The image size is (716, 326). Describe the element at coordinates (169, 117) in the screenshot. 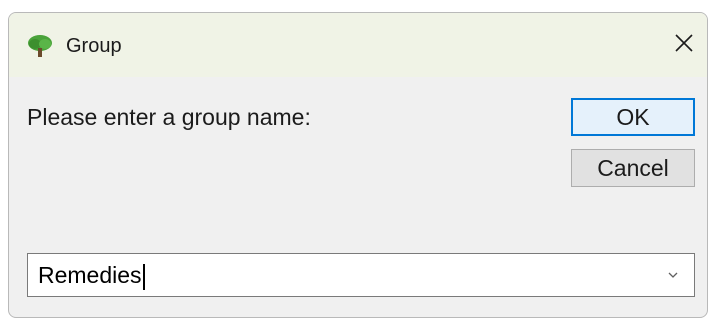

I see `prompt-label: Please enter a group name:` at that location.